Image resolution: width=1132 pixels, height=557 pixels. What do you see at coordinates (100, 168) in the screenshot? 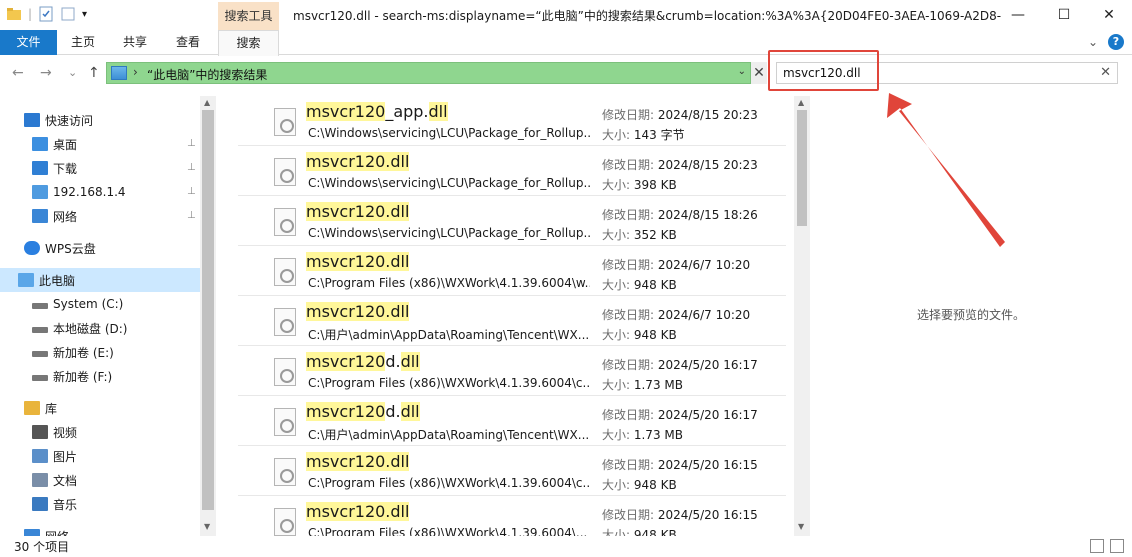
I see `sidebar-item: 下载 ⊥` at bounding box center [100, 168].